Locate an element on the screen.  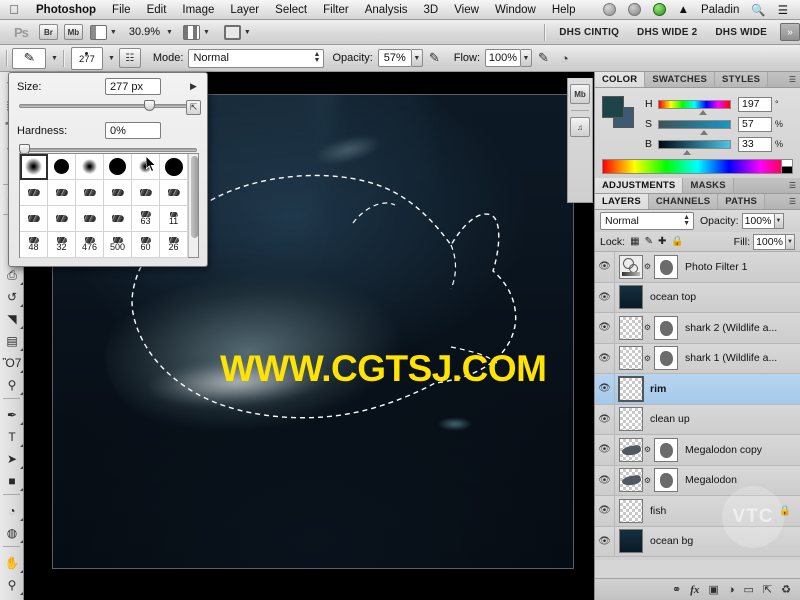
hue-value: 197 is located at coordinates (755, 104).